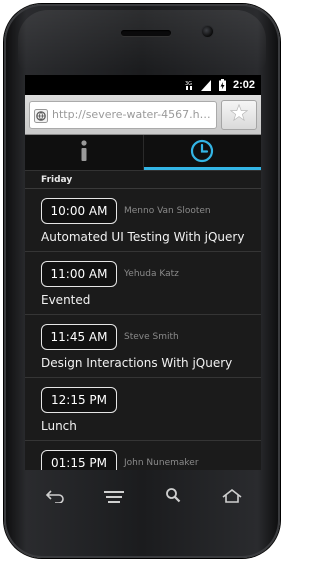 The image size is (320, 562). I want to click on device-glare, so click(142, 40).